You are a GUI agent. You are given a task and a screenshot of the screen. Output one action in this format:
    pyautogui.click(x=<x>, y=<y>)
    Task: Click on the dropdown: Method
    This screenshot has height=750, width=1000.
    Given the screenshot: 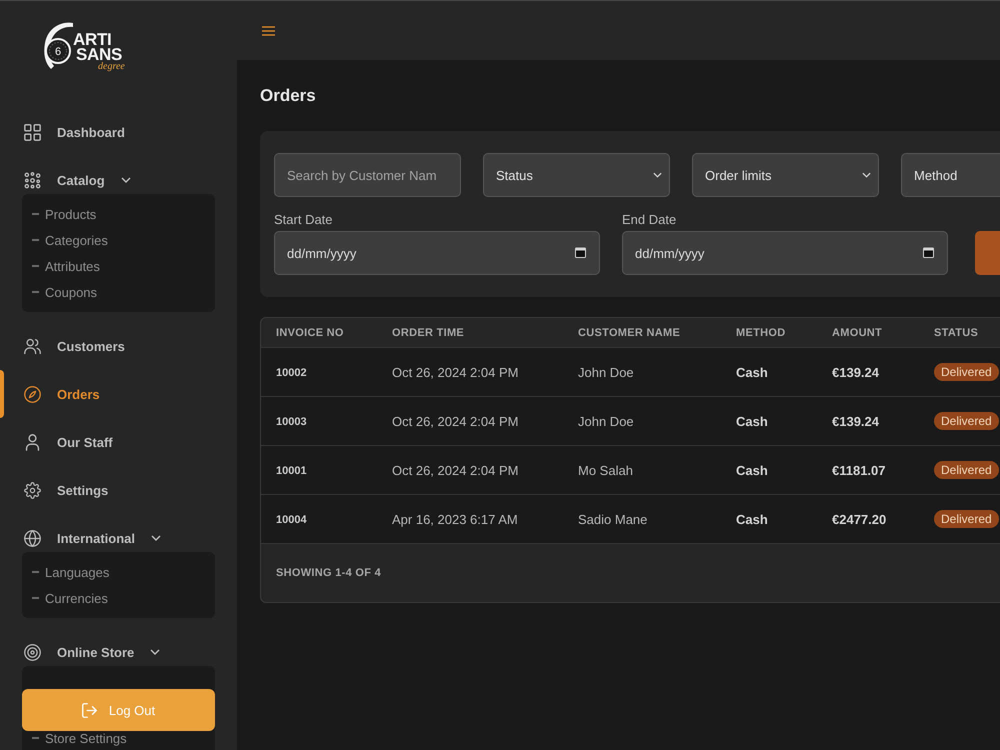 What is the action you would take?
    pyautogui.click(x=950, y=175)
    